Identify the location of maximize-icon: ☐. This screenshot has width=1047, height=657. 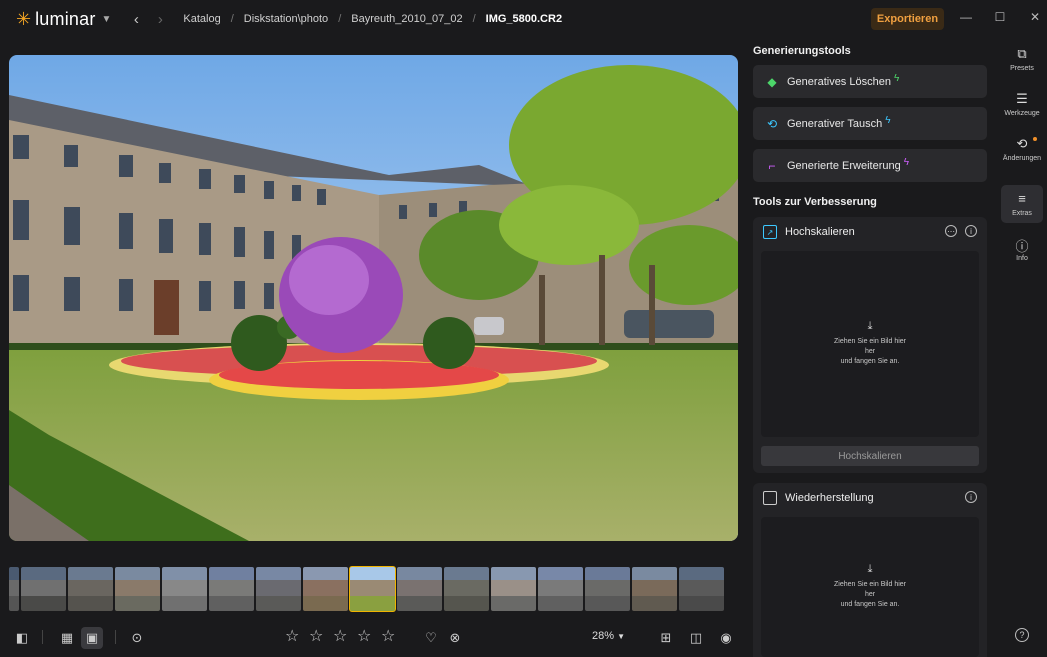
(1000, 17).